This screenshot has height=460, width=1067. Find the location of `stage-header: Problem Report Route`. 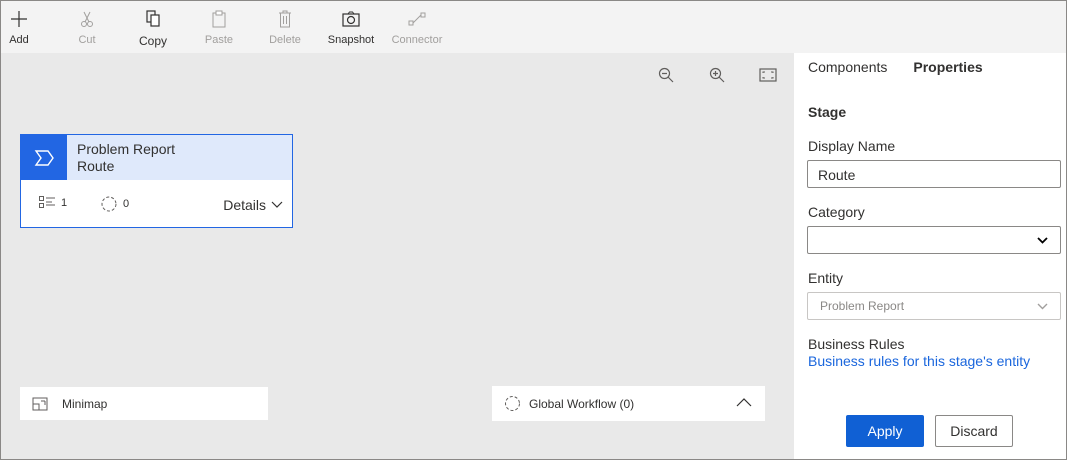

stage-header: Problem Report Route is located at coordinates (156, 157).